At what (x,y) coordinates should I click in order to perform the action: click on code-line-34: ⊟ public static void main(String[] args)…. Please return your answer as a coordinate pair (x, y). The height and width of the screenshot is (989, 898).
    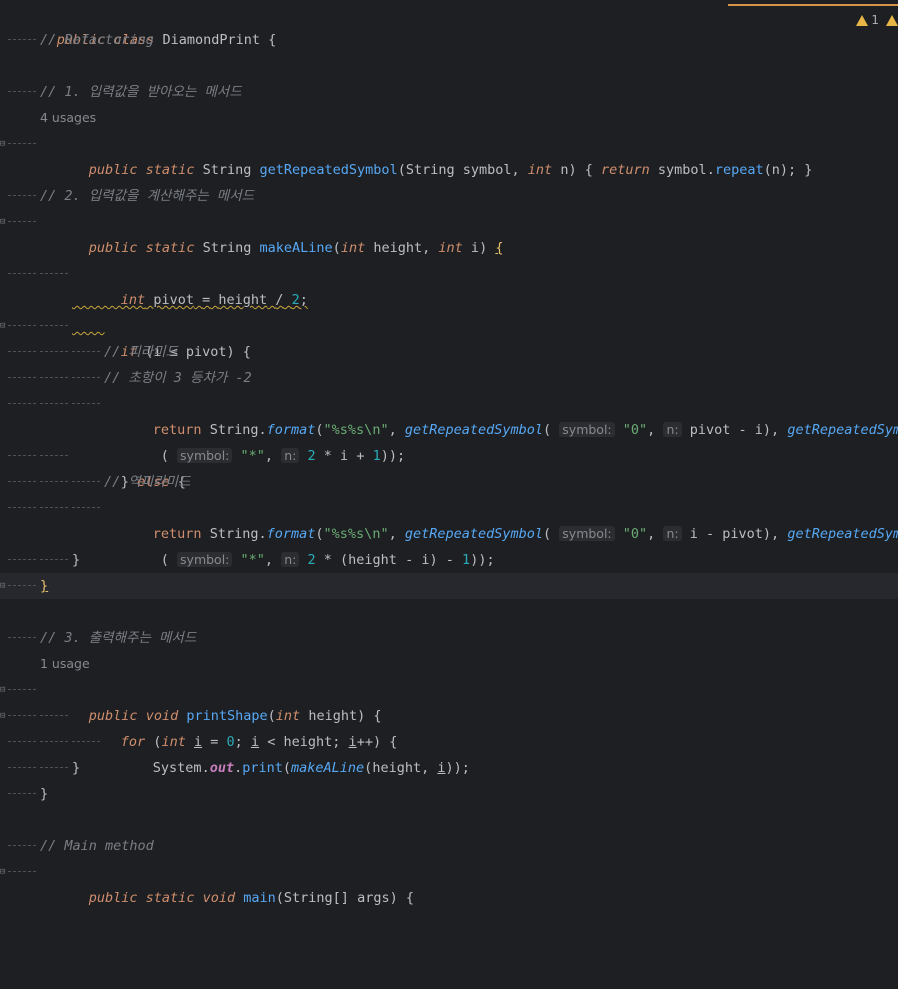
    Looking at the image, I should click on (449, 883).